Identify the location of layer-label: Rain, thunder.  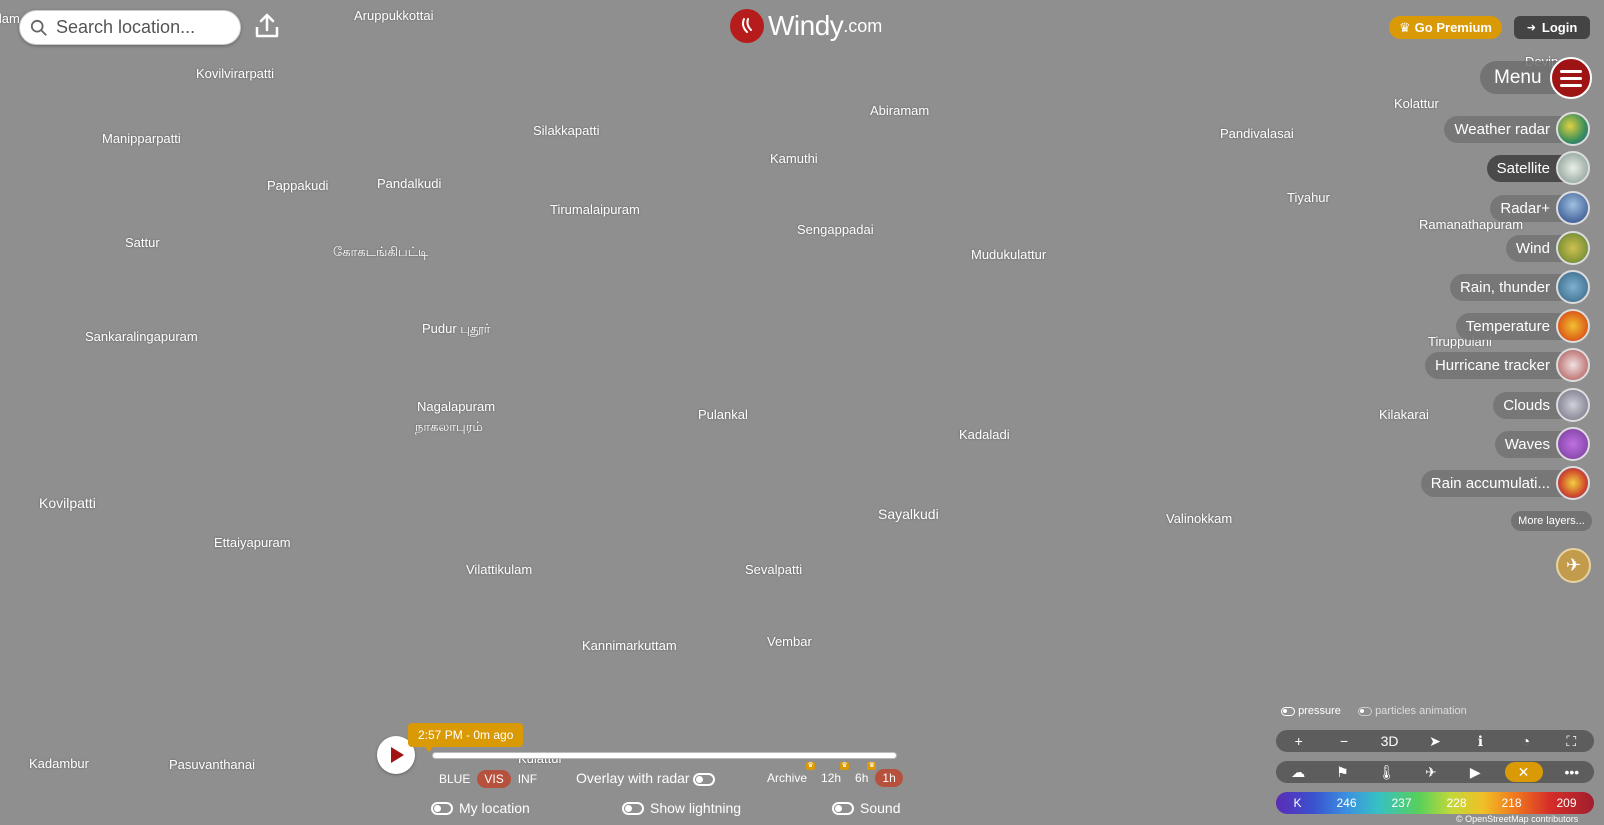
(1510, 287).